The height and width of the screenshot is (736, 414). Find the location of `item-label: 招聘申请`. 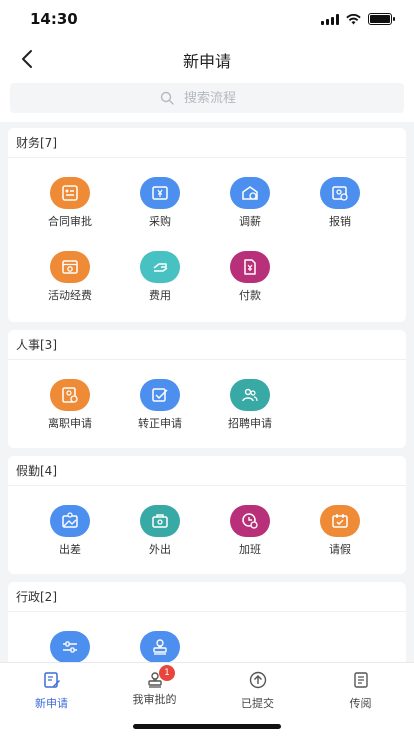

item-label: 招聘申请 is located at coordinates (250, 423).